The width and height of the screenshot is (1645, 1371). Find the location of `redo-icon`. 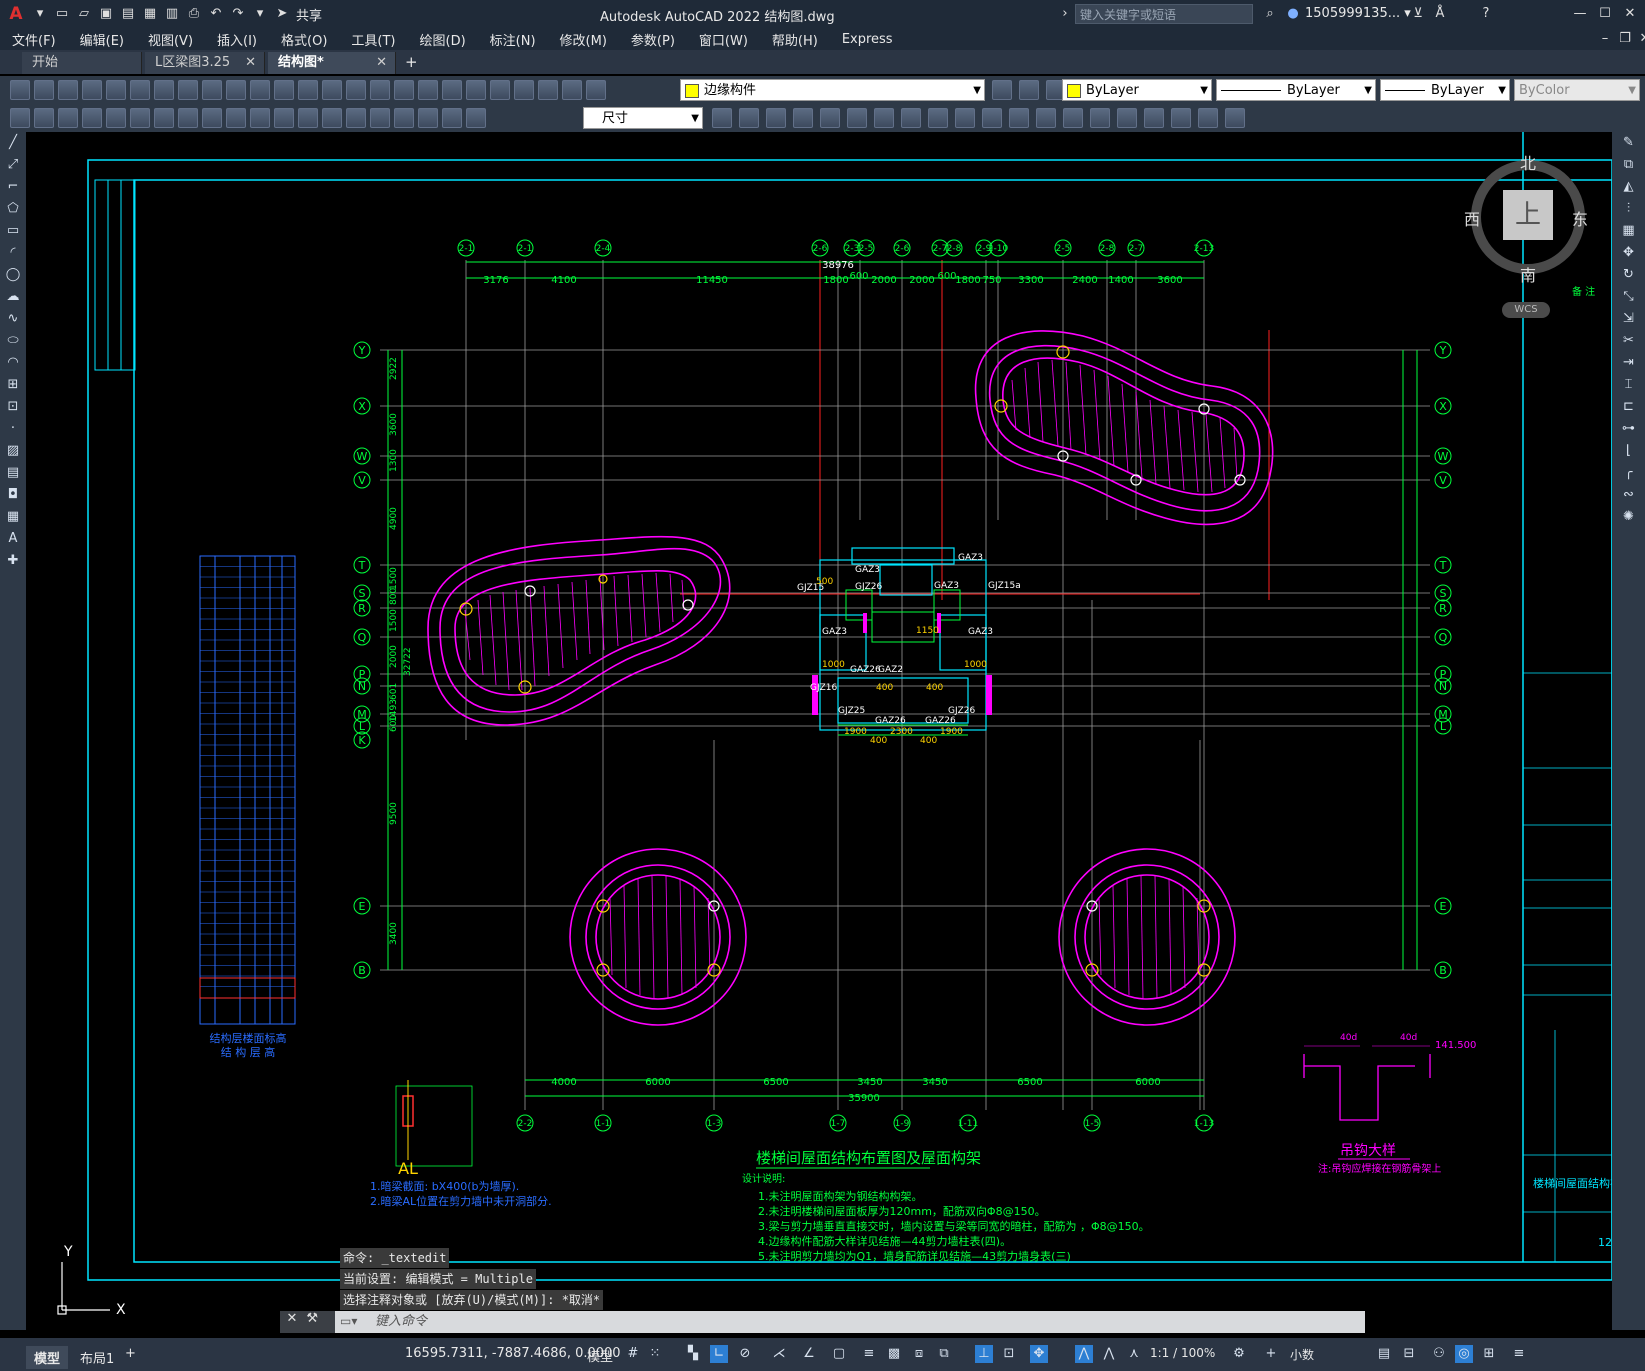

redo-icon is located at coordinates (332, 90).